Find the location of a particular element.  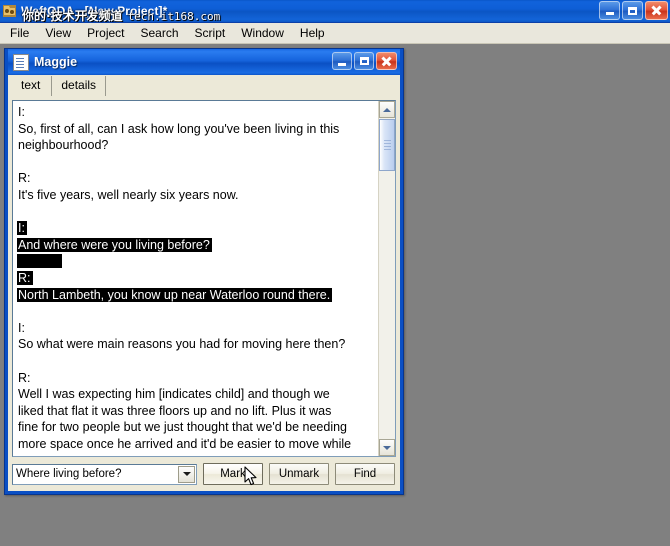

document-window-controls is located at coordinates (364, 61).